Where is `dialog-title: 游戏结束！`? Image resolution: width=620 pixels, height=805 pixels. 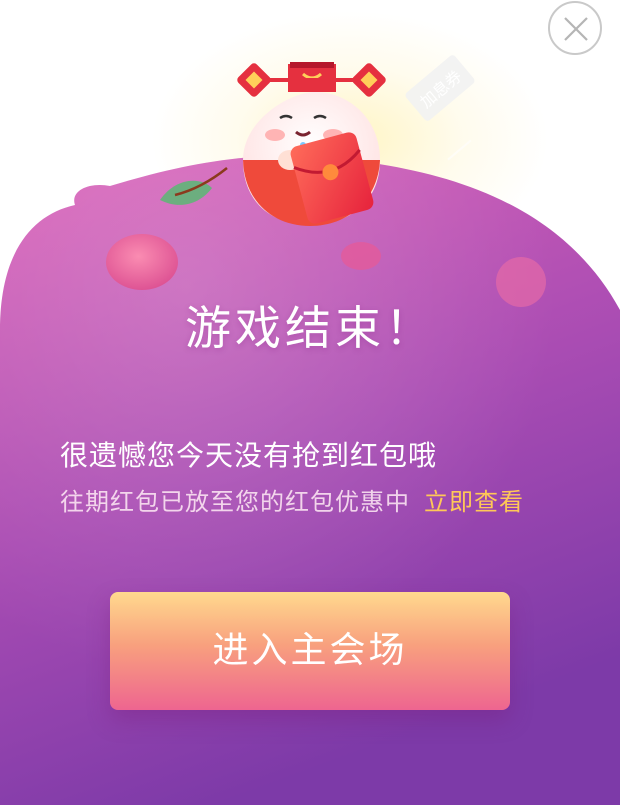 dialog-title: 游戏结束！ is located at coordinates (310, 328).